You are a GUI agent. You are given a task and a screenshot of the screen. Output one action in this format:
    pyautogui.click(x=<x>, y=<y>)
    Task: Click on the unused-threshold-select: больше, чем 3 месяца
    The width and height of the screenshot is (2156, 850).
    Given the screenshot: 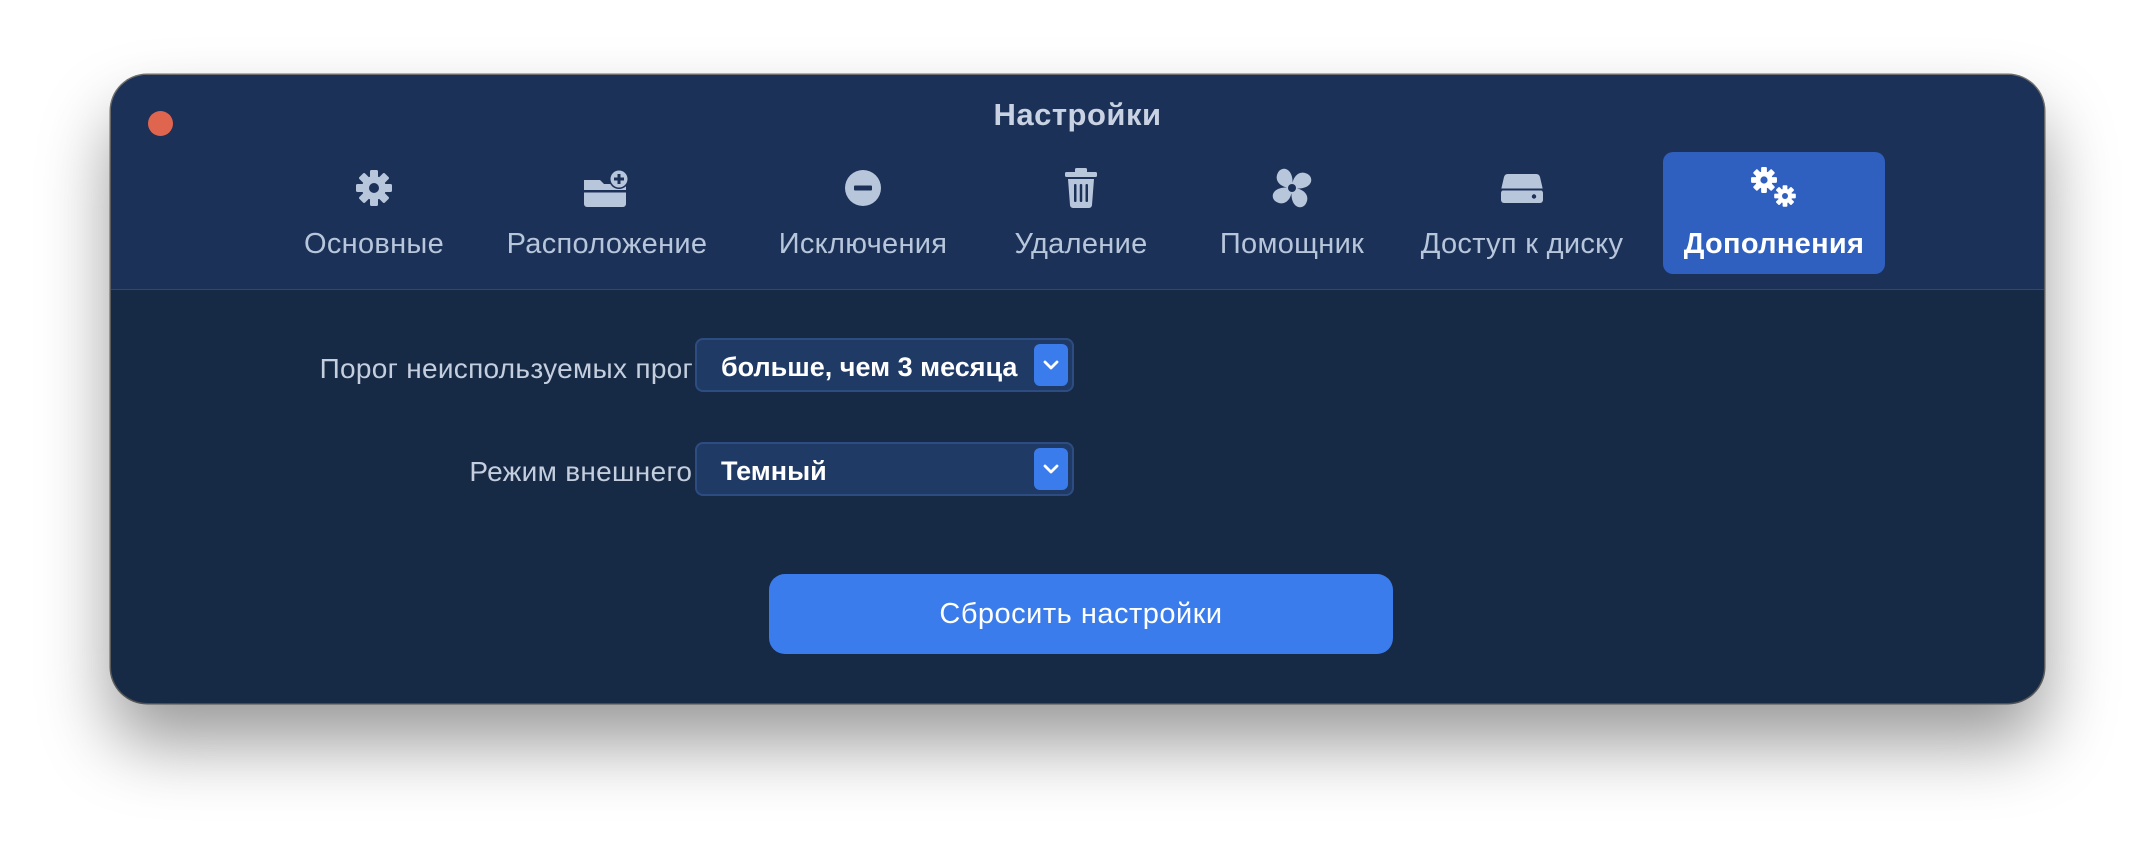 What is the action you would take?
    pyautogui.click(x=884, y=365)
    